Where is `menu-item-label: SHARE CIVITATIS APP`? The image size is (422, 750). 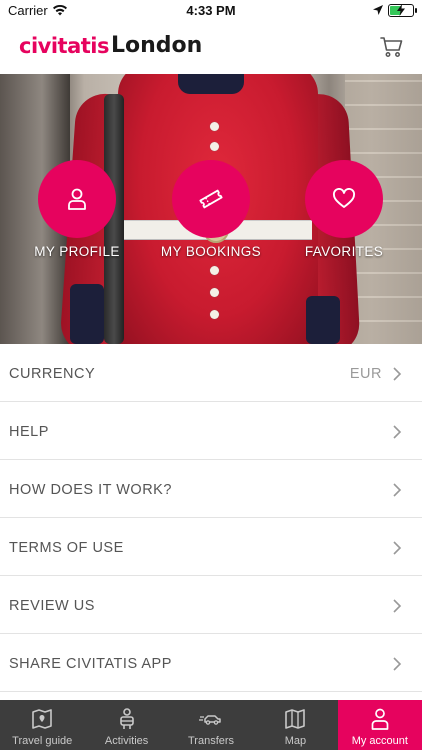 menu-item-label: SHARE CIVITATIS APP is located at coordinates (90, 664).